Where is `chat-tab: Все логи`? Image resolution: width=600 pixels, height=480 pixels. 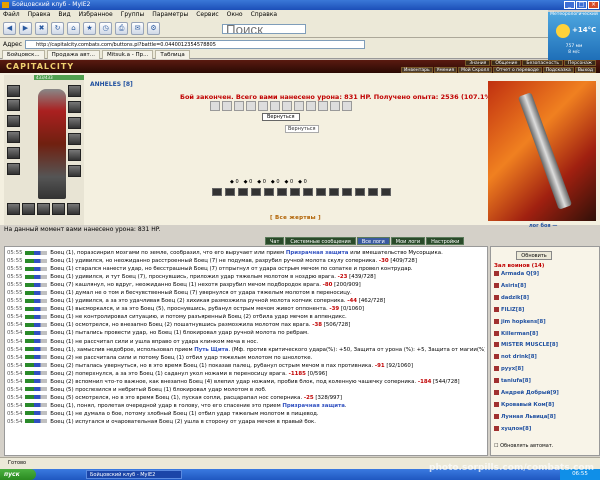
chat-tab: Все логи is located at coordinates (373, 241).